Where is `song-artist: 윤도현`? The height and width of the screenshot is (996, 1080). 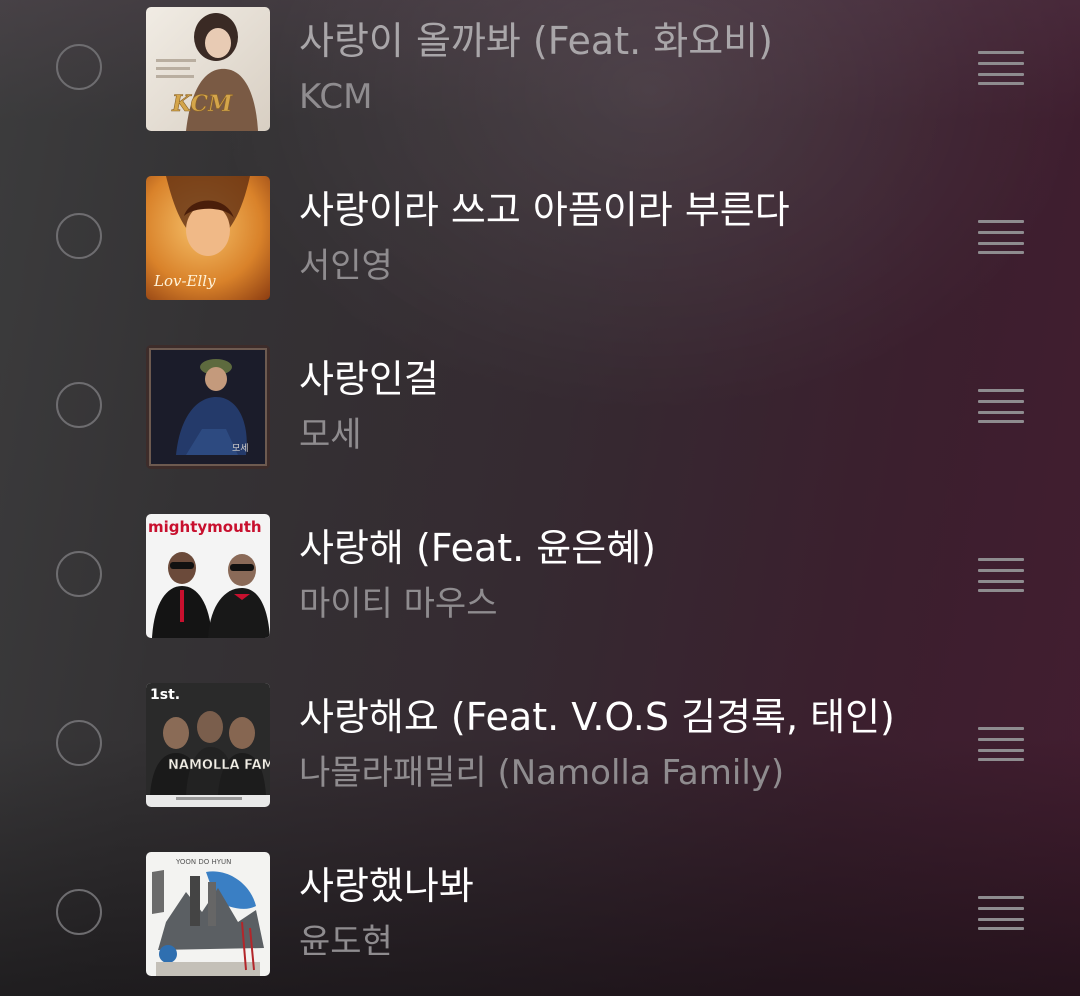
song-artist: 윤도현 is located at coordinates (346, 942).